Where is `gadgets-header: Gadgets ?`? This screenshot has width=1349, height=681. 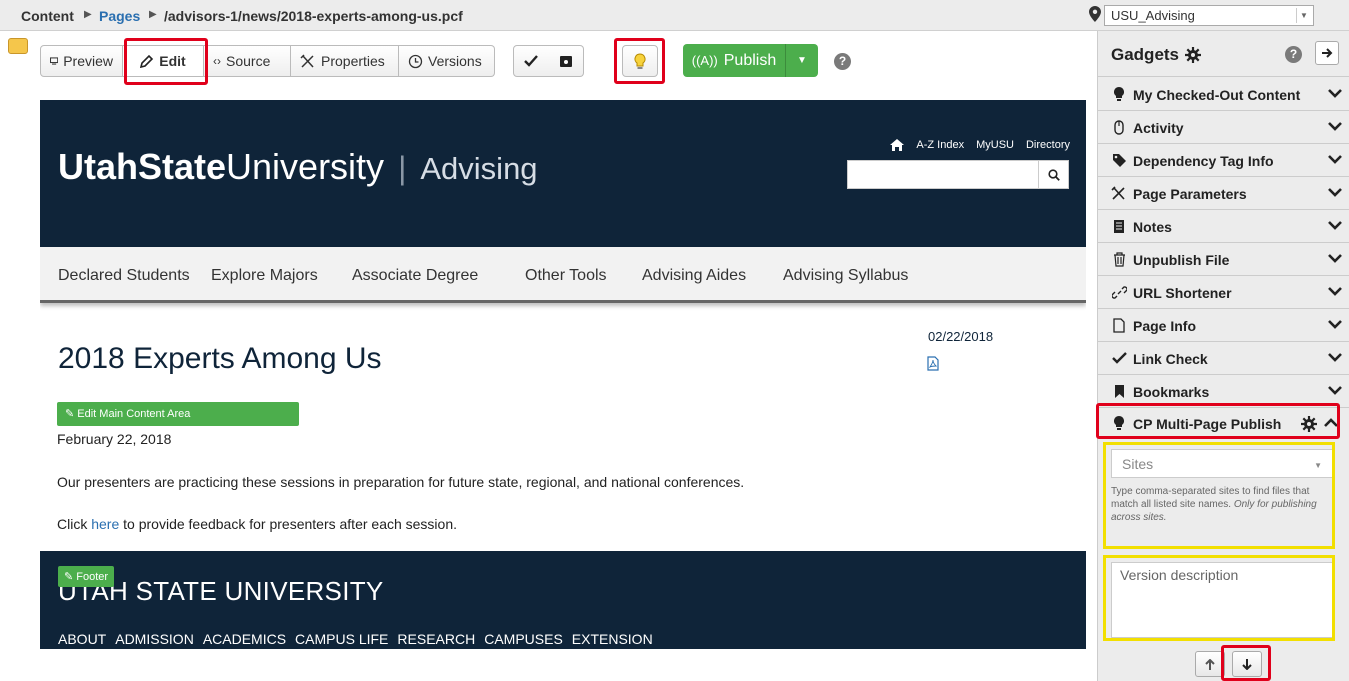 gadgets-header: Gadgets ? is located at coordinates (1223, 54).